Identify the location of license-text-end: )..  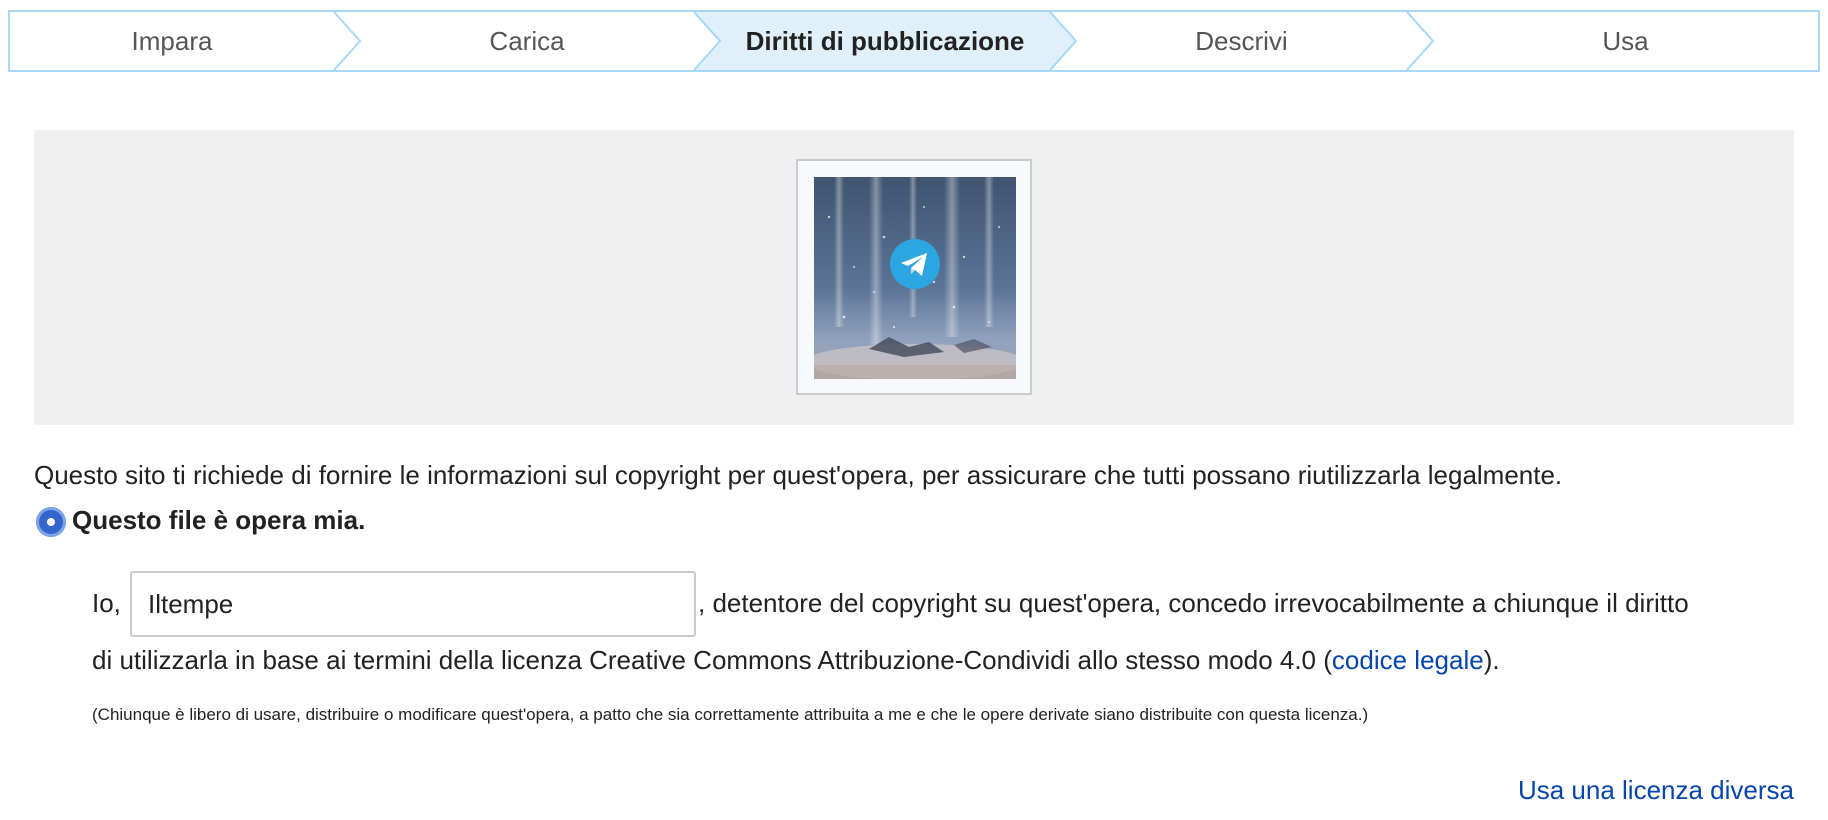
(1491, 660).